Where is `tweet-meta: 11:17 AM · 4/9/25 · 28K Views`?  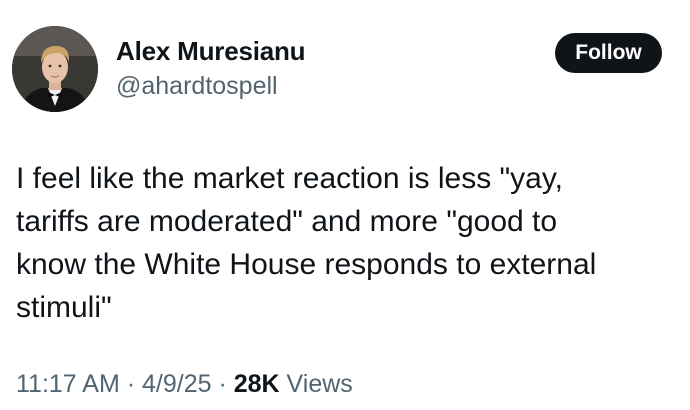 tweet-meta: 11:17 AM · 4/9/25 · 28K Views is located at coordinates (184, 384).